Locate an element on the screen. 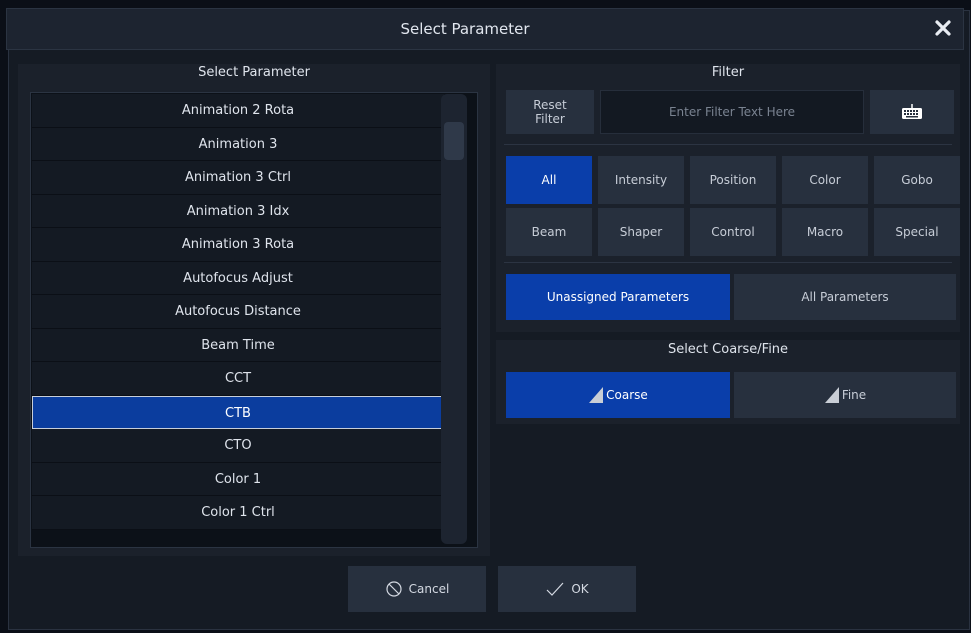 The image size is (971, 633). list-item: Animation 3 Rota is located at coordinates (238, 245).